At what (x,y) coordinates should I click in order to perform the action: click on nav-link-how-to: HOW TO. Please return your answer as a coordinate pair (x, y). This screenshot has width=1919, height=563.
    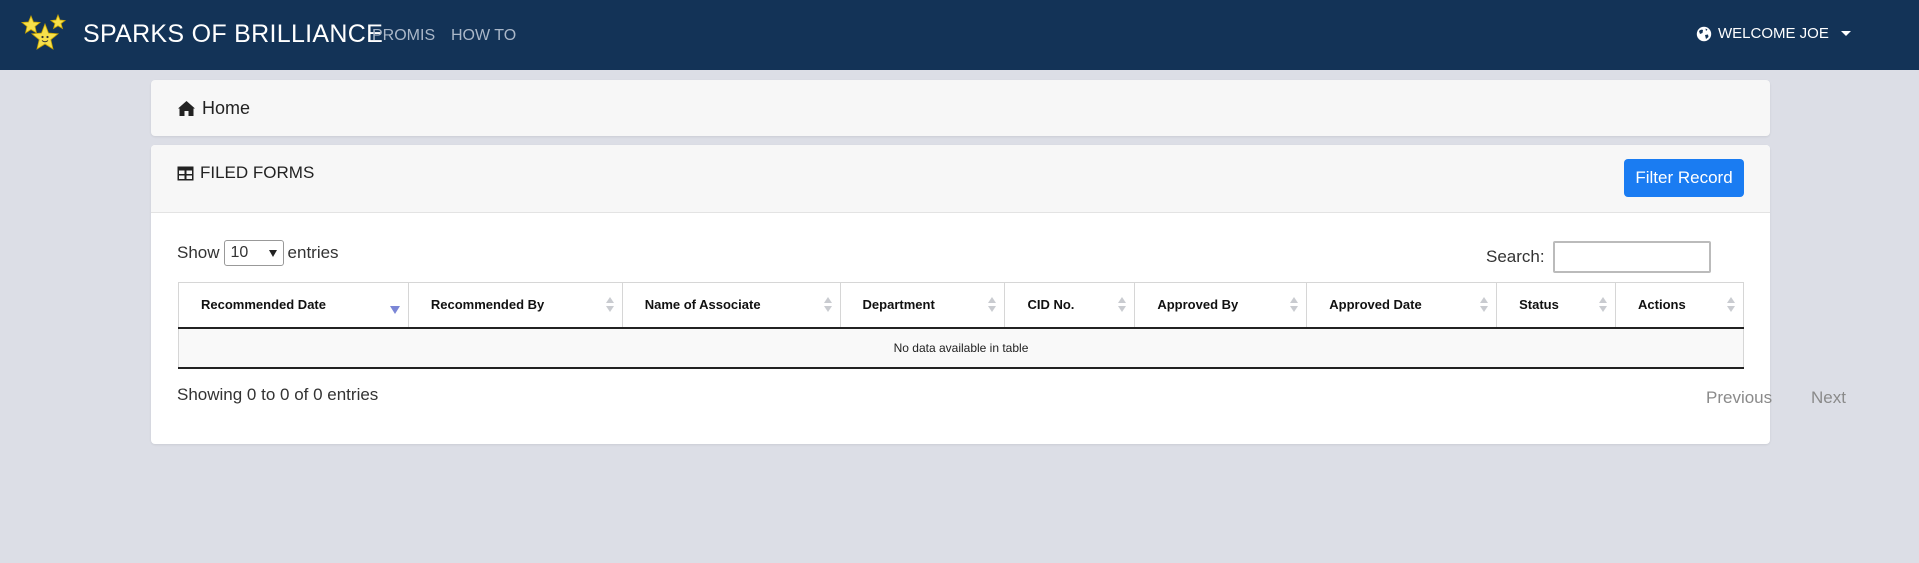
    Looking at the image, I should click on (483, 36).